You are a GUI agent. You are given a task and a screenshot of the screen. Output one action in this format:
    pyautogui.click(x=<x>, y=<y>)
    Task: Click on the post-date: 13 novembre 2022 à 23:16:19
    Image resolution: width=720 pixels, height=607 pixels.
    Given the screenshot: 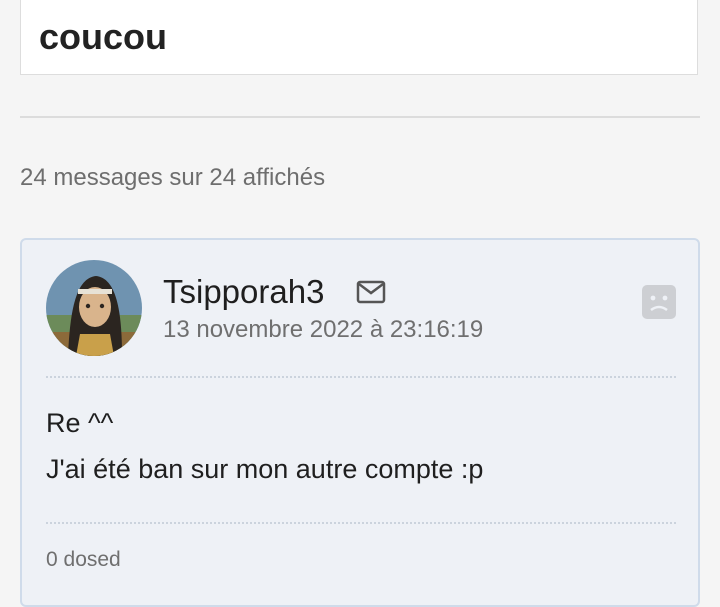 What is the action you would take?
    pyautogui.click(x=323, y=329)
    